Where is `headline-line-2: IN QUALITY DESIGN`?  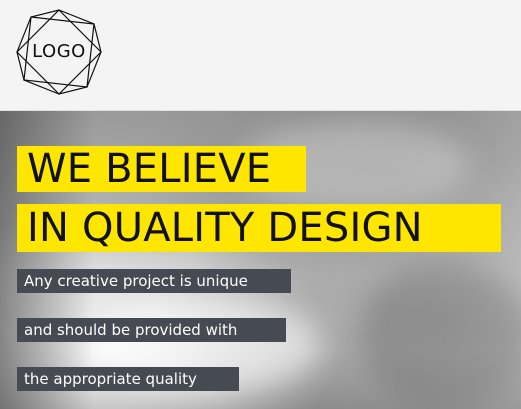 headline-line-2: IN QUALITY DESIGN is located at coordinates (259, 228).